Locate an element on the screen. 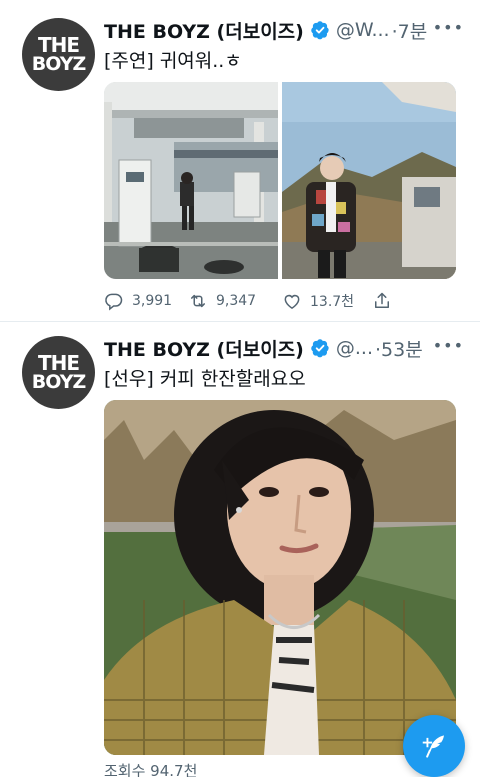  tweet-text: [주연] 귀여워..ㅎ is located at coordinates (173, 61).